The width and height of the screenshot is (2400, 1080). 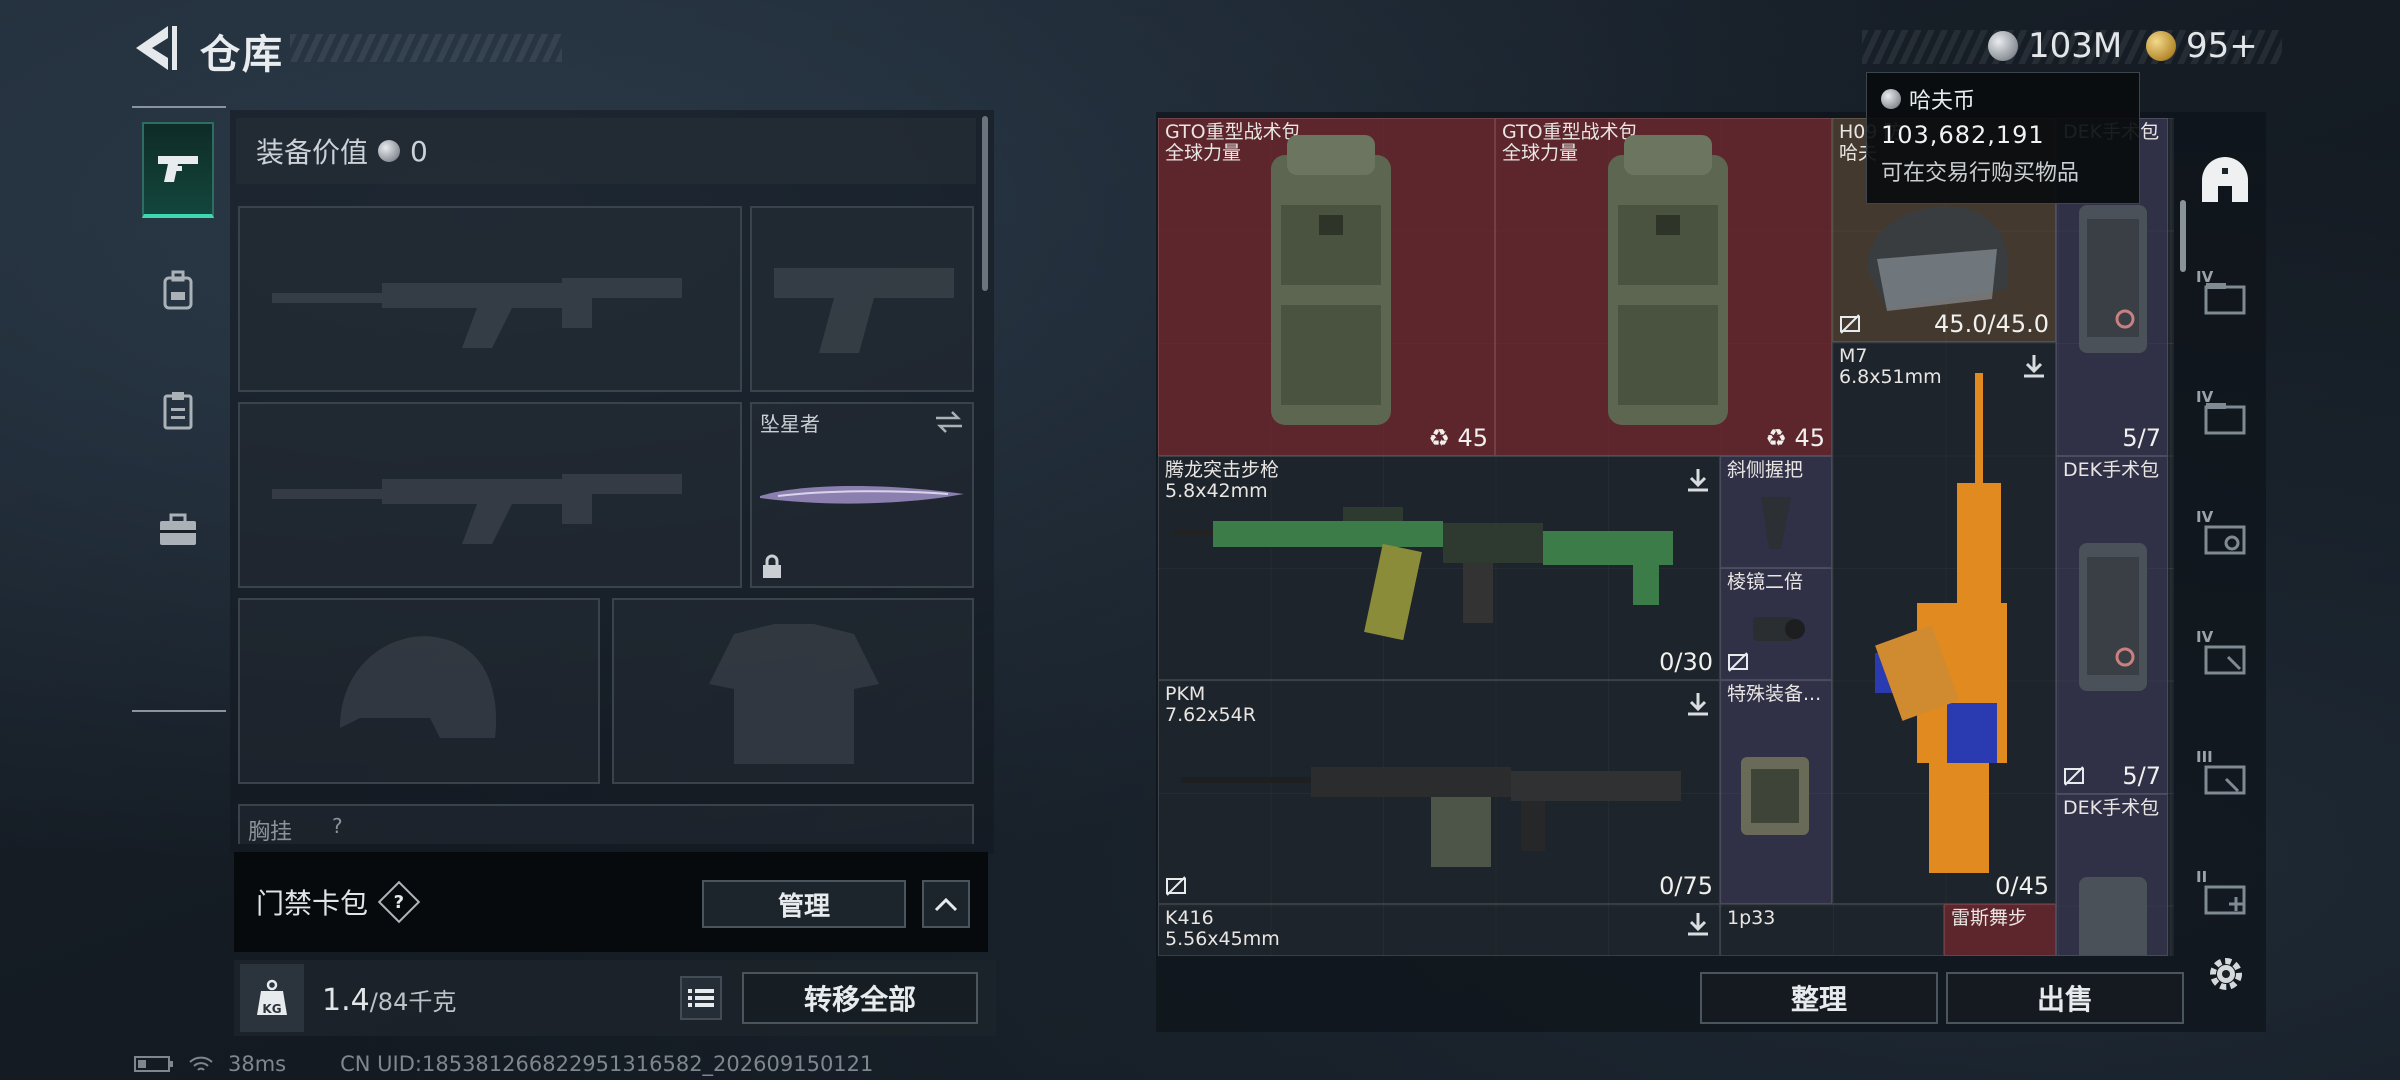 I want to click on equipment-case-icon, so click(x=1775, y=796).